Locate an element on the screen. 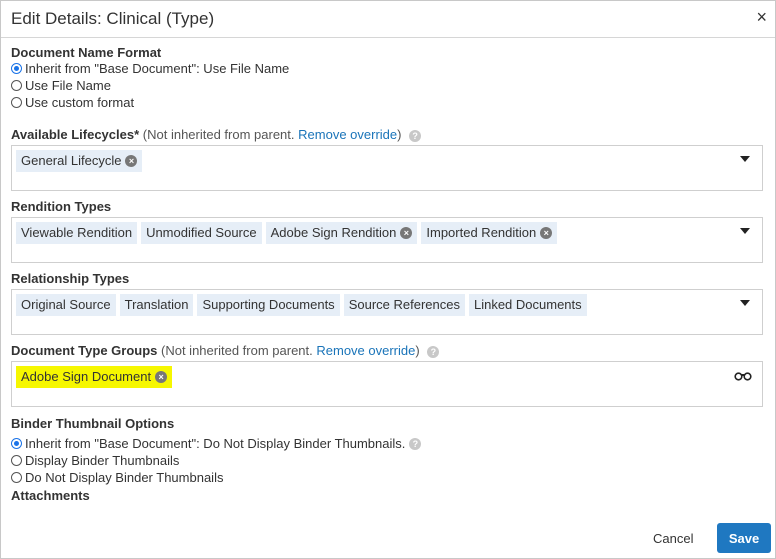 The width and height of the screenshot is (776, 559). chip-label: Translation is located at coordinates (156, 304).